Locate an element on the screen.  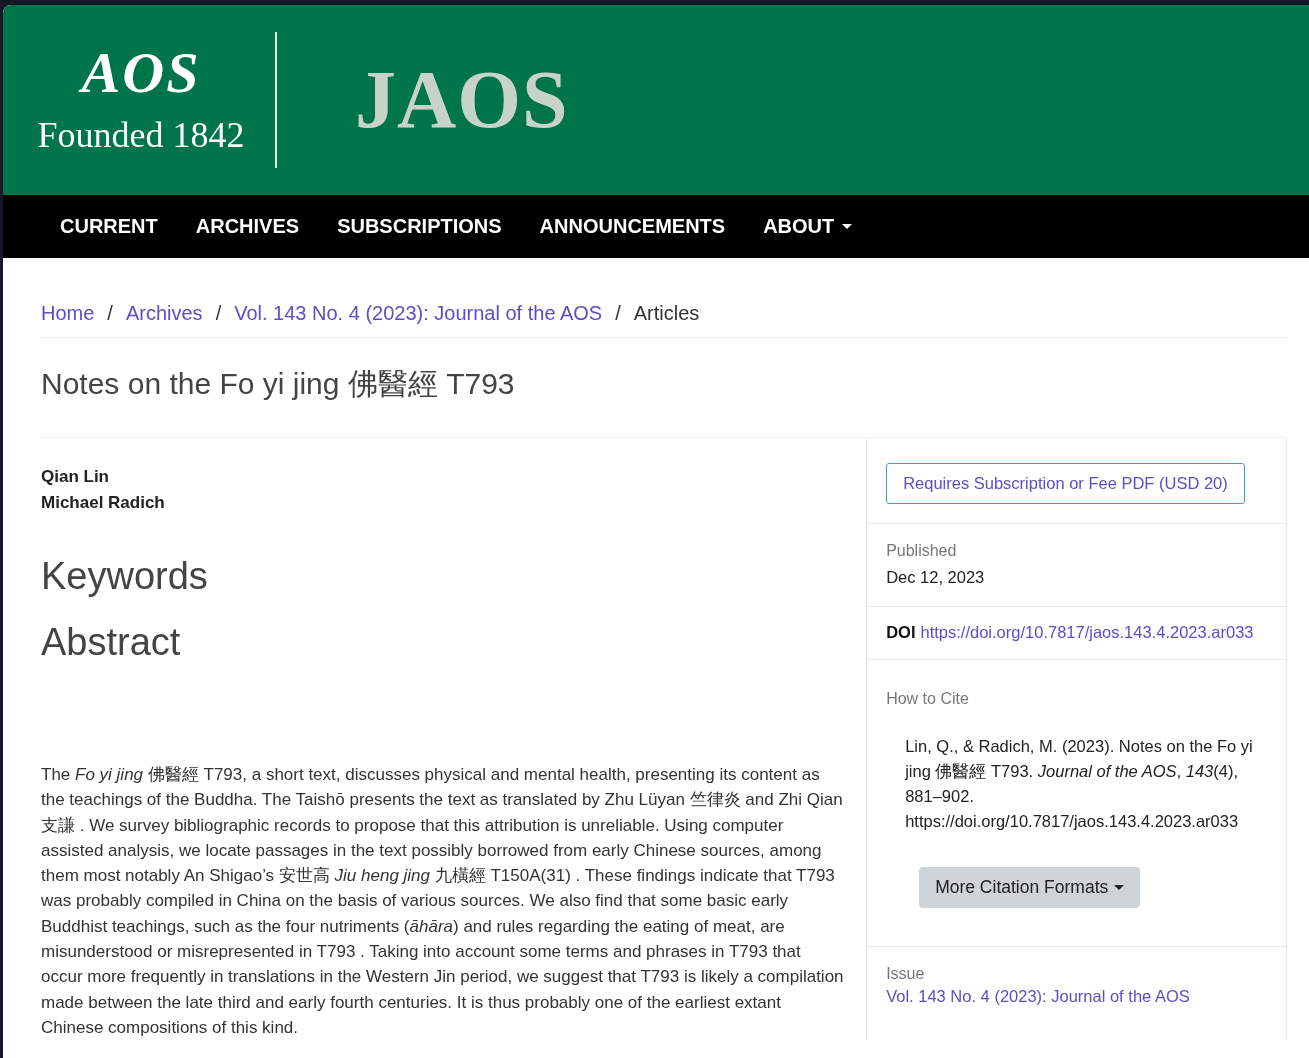
published-date: Dec 12, 2023 is located at coordinates (936, 577).